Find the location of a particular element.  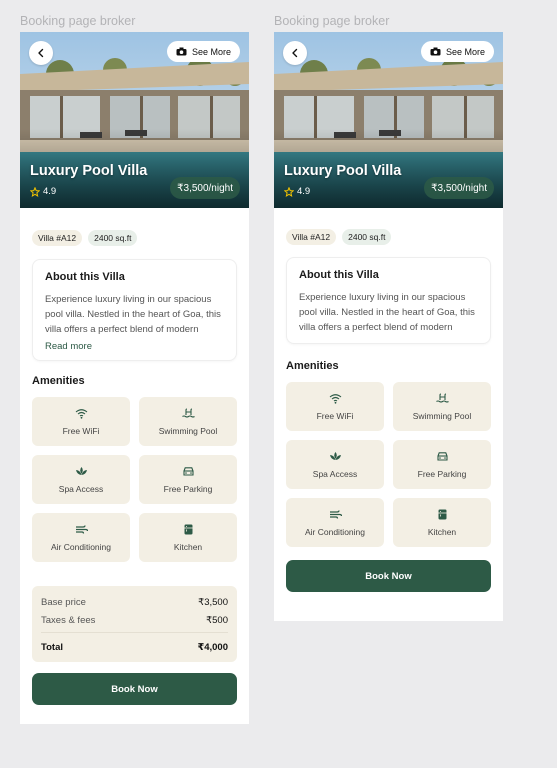

total-row: Total ₹4,000 is located at coordinates (134, 644).